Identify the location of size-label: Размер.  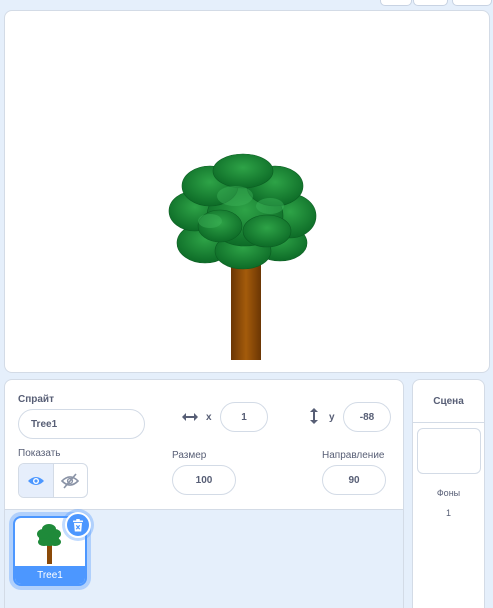
(189, 455).